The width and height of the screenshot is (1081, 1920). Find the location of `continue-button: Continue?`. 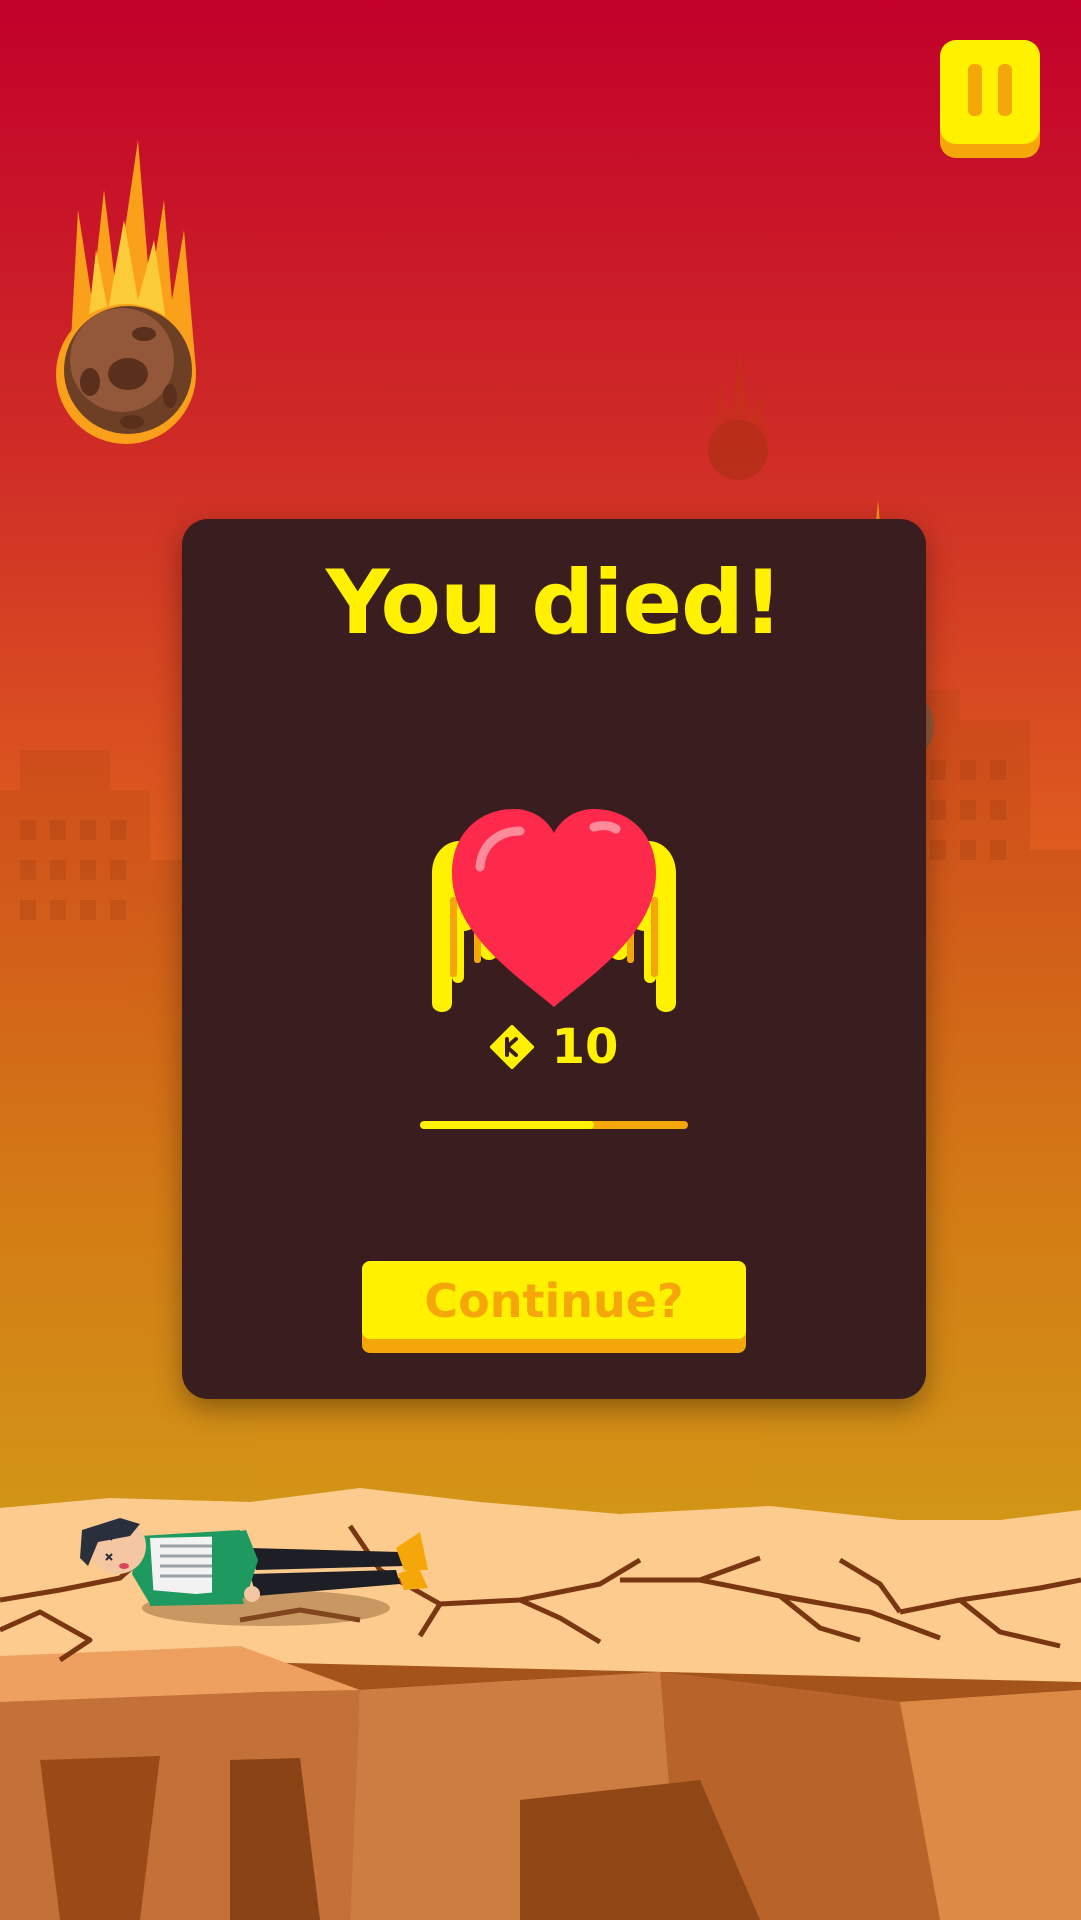

continue-button: Continue? is located at coordinates (554, 1307).